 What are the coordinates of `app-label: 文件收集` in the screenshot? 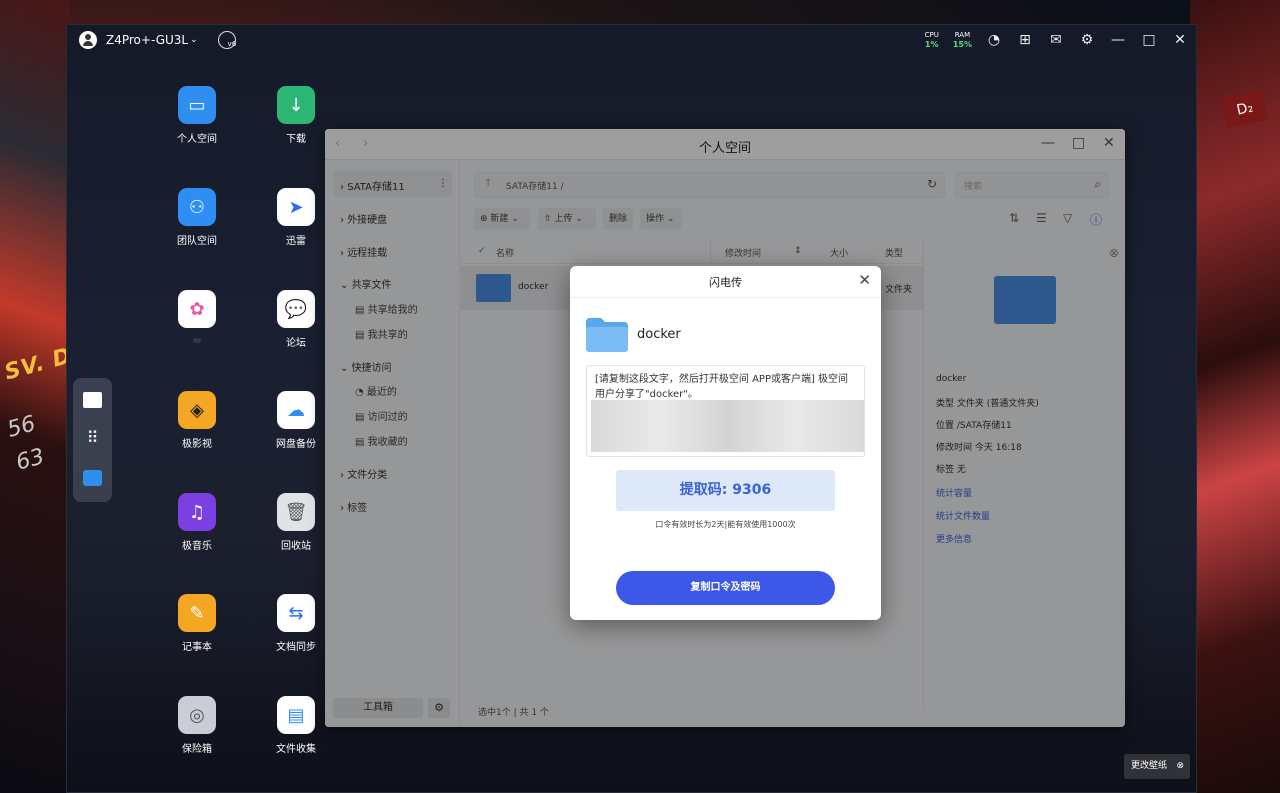 It's located at (296, 749).